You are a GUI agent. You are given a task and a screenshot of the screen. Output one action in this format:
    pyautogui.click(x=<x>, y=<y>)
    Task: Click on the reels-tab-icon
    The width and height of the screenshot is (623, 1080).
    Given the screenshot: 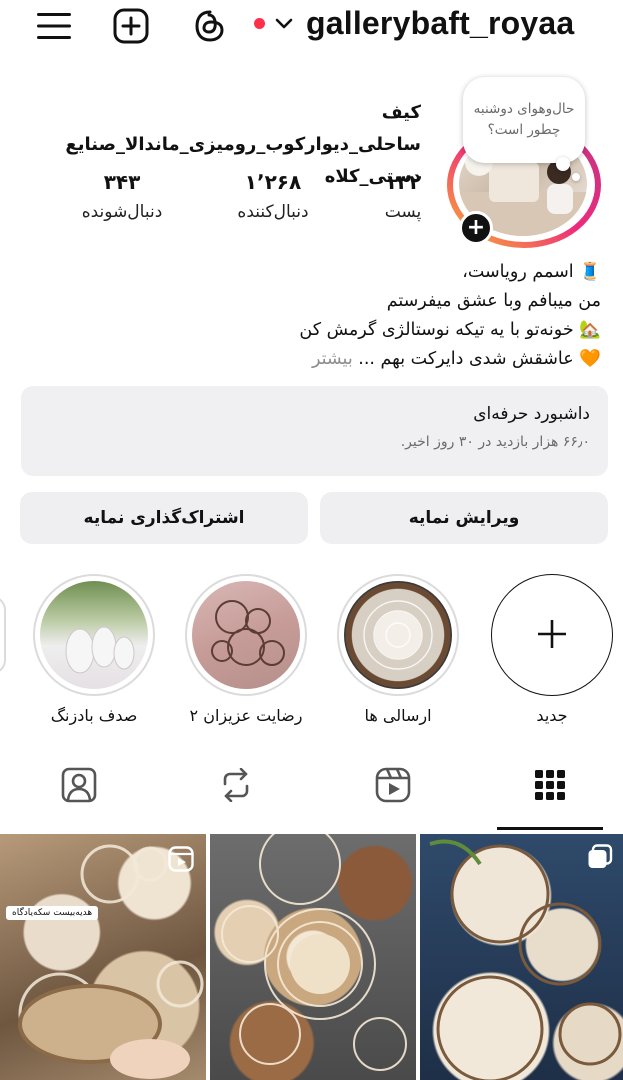 What is the action you would take?
    pyautogui.click(x=393, y=785)
    